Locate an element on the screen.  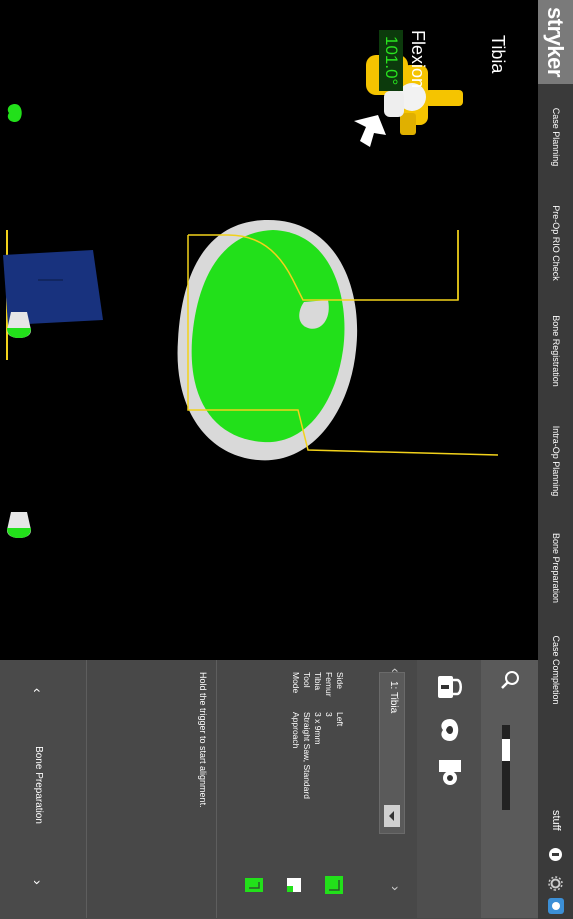
stryker-logo: stryker is located at coordinates (555, 42).